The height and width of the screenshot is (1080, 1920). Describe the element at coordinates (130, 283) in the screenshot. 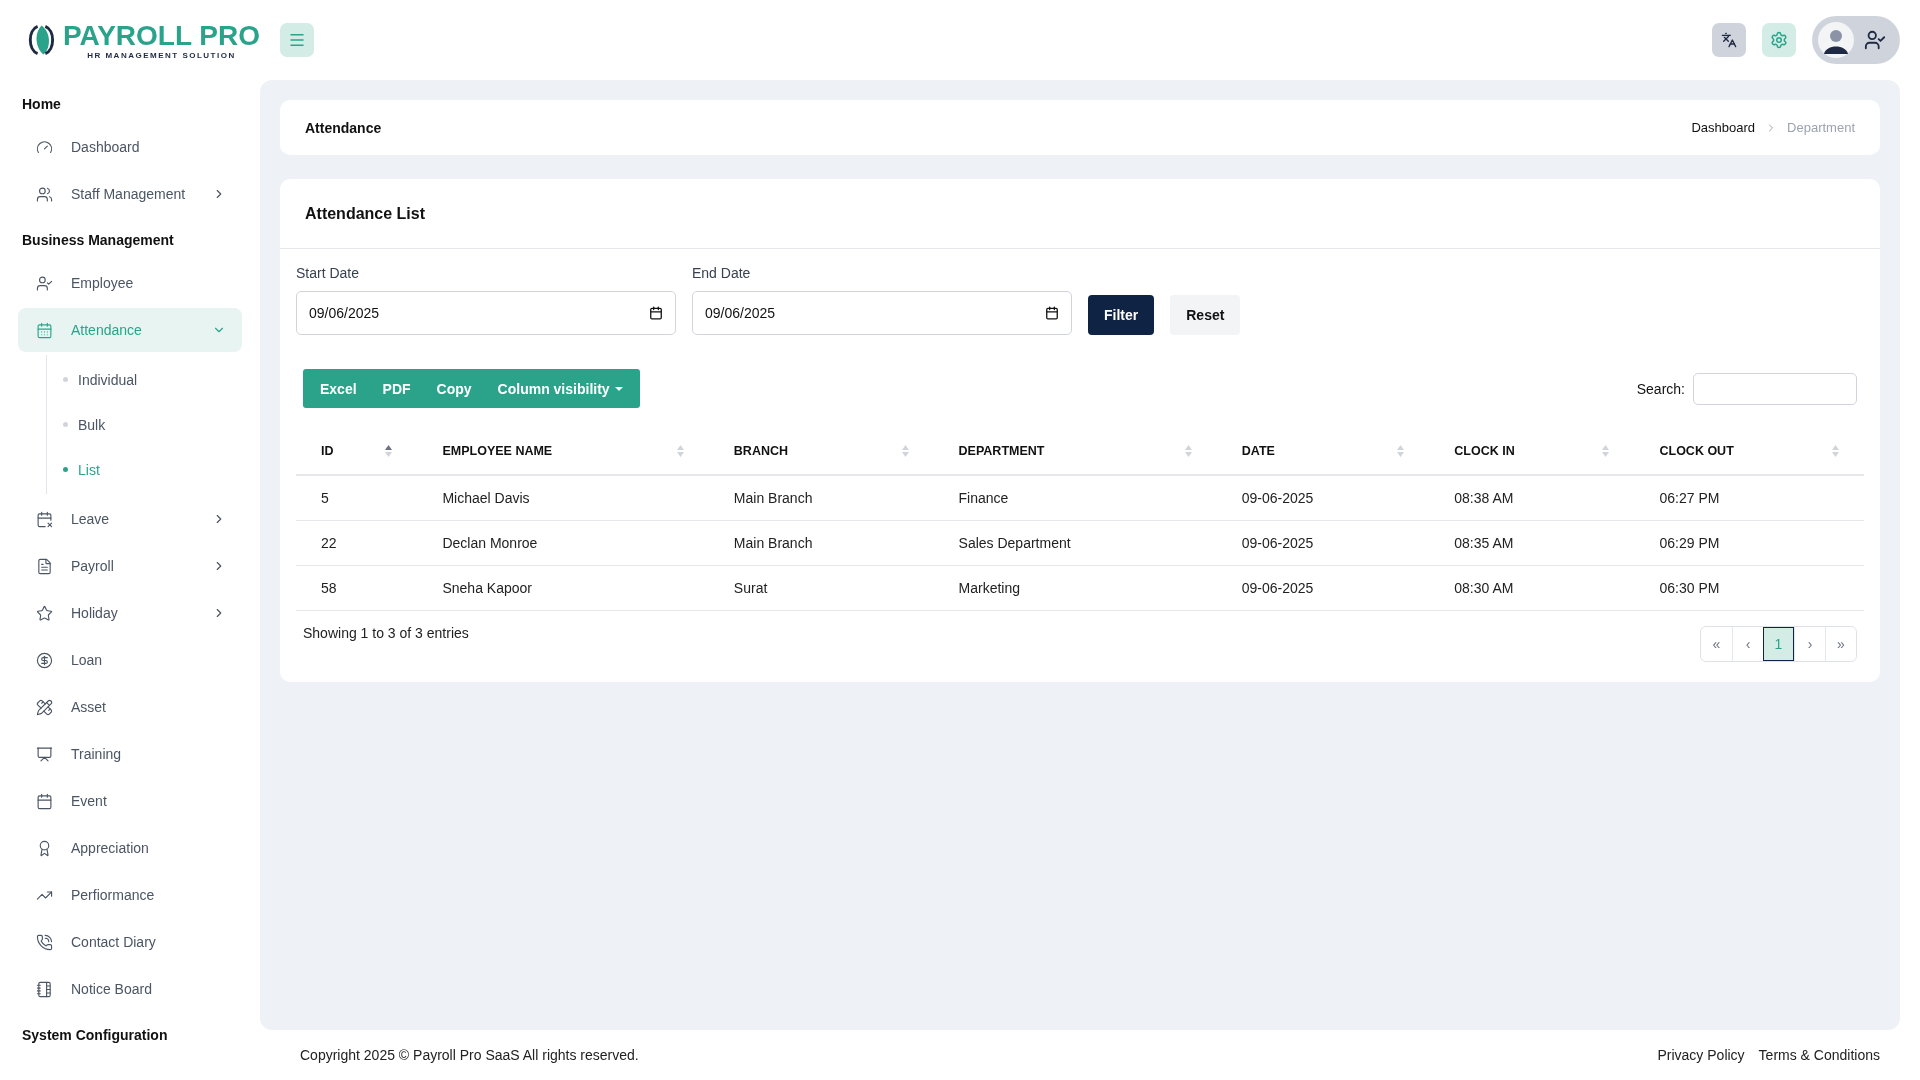

I see `sidebar-item: Employee` at that location.